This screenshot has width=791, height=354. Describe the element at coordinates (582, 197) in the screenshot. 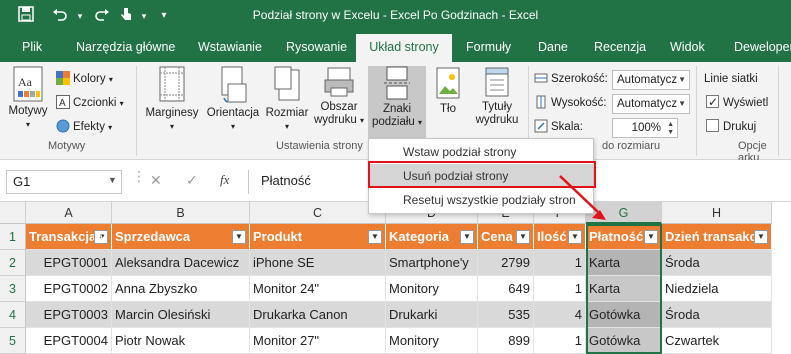

I see `annotation-arrow` at that location.